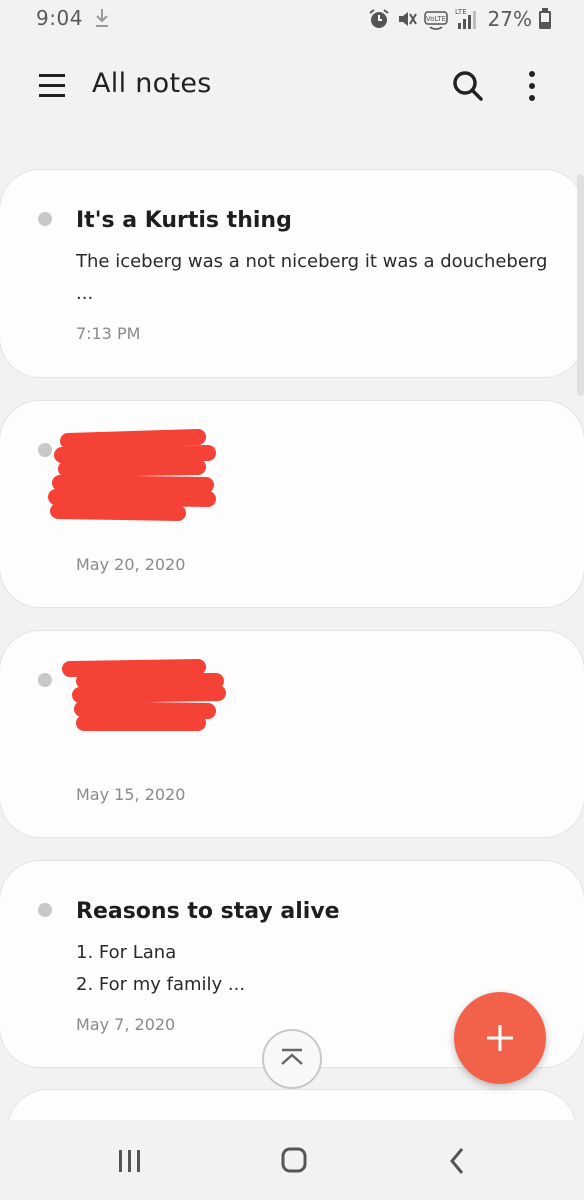  I want to click on recent-apps-icon, so click(130, 1161).